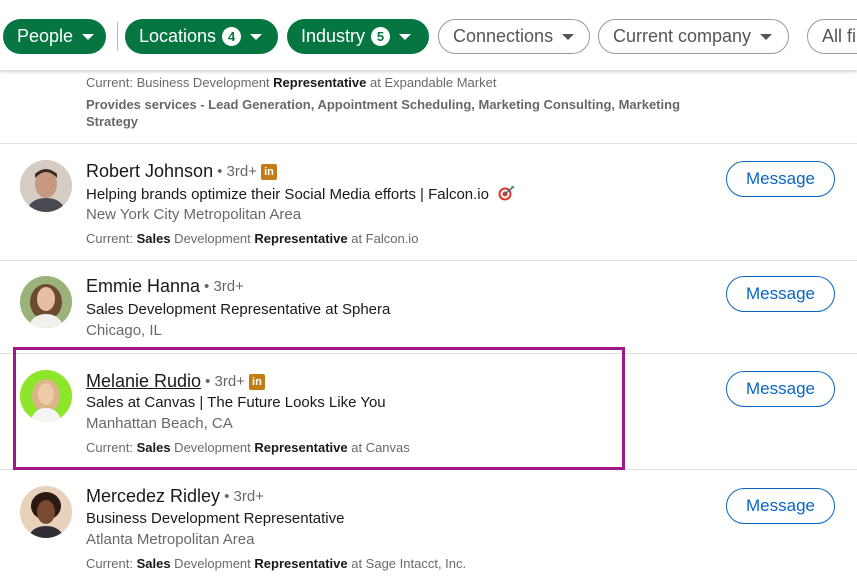 This screenshot has height=578, width=857. I want to click on person-name: Emmie Hanna, so click(143, 286).